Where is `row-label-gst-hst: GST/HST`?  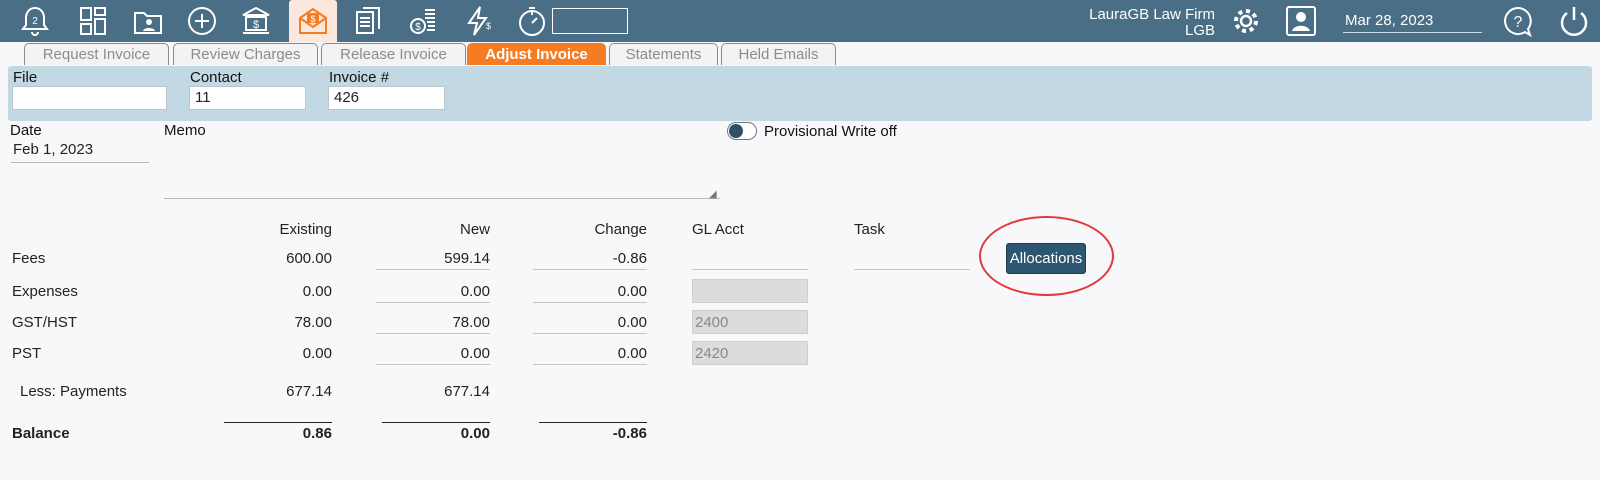
row-label-gst-hst: GST/HST is located at coordinates (45, 322).